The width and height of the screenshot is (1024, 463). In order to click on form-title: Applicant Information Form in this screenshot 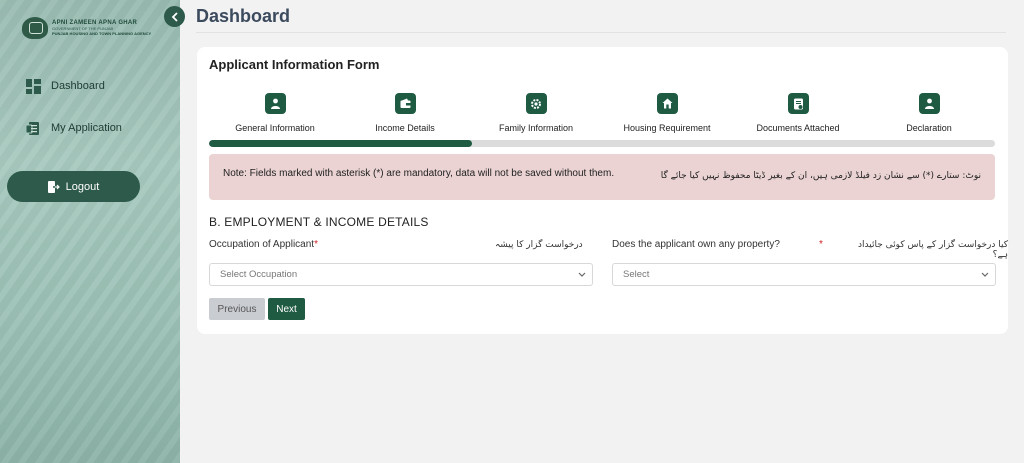, I will do `click(294, 64)`.